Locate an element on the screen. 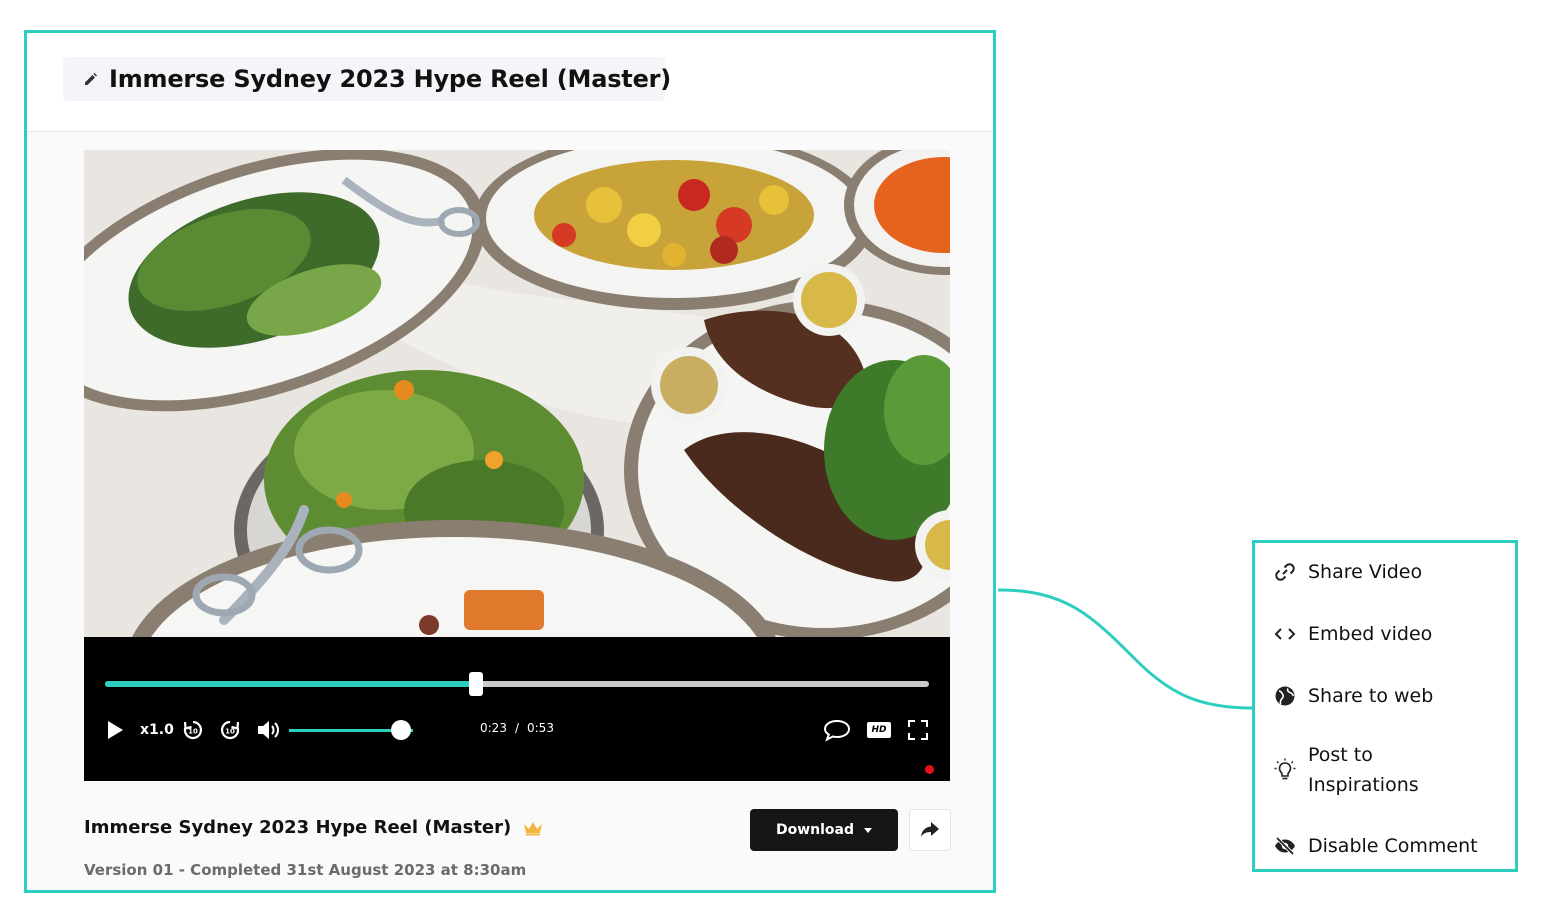 The image size is (1548, 918). current-time: 0:23 is located at coordinates (493, 728).